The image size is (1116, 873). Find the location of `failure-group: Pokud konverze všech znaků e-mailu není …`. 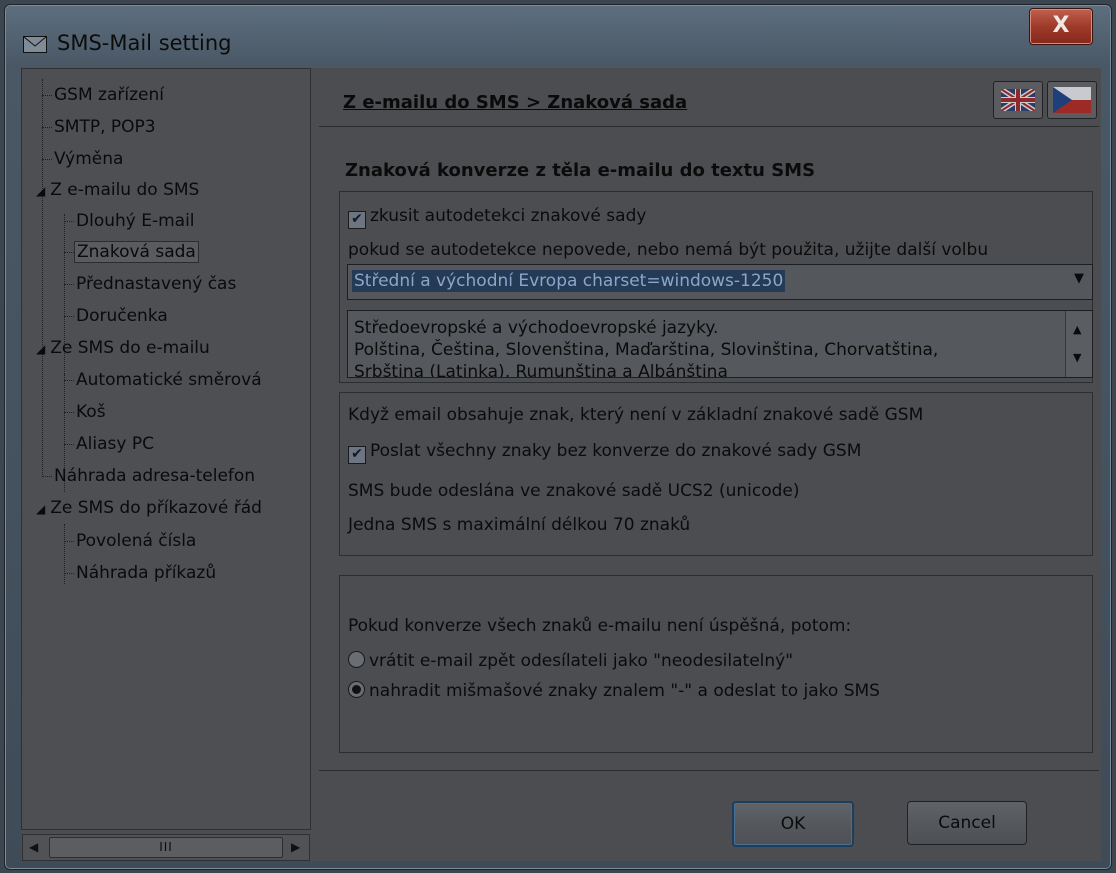

failure-group: Pokud konverze všech znaků e-mailu není … is located at coordinates (716, 664).